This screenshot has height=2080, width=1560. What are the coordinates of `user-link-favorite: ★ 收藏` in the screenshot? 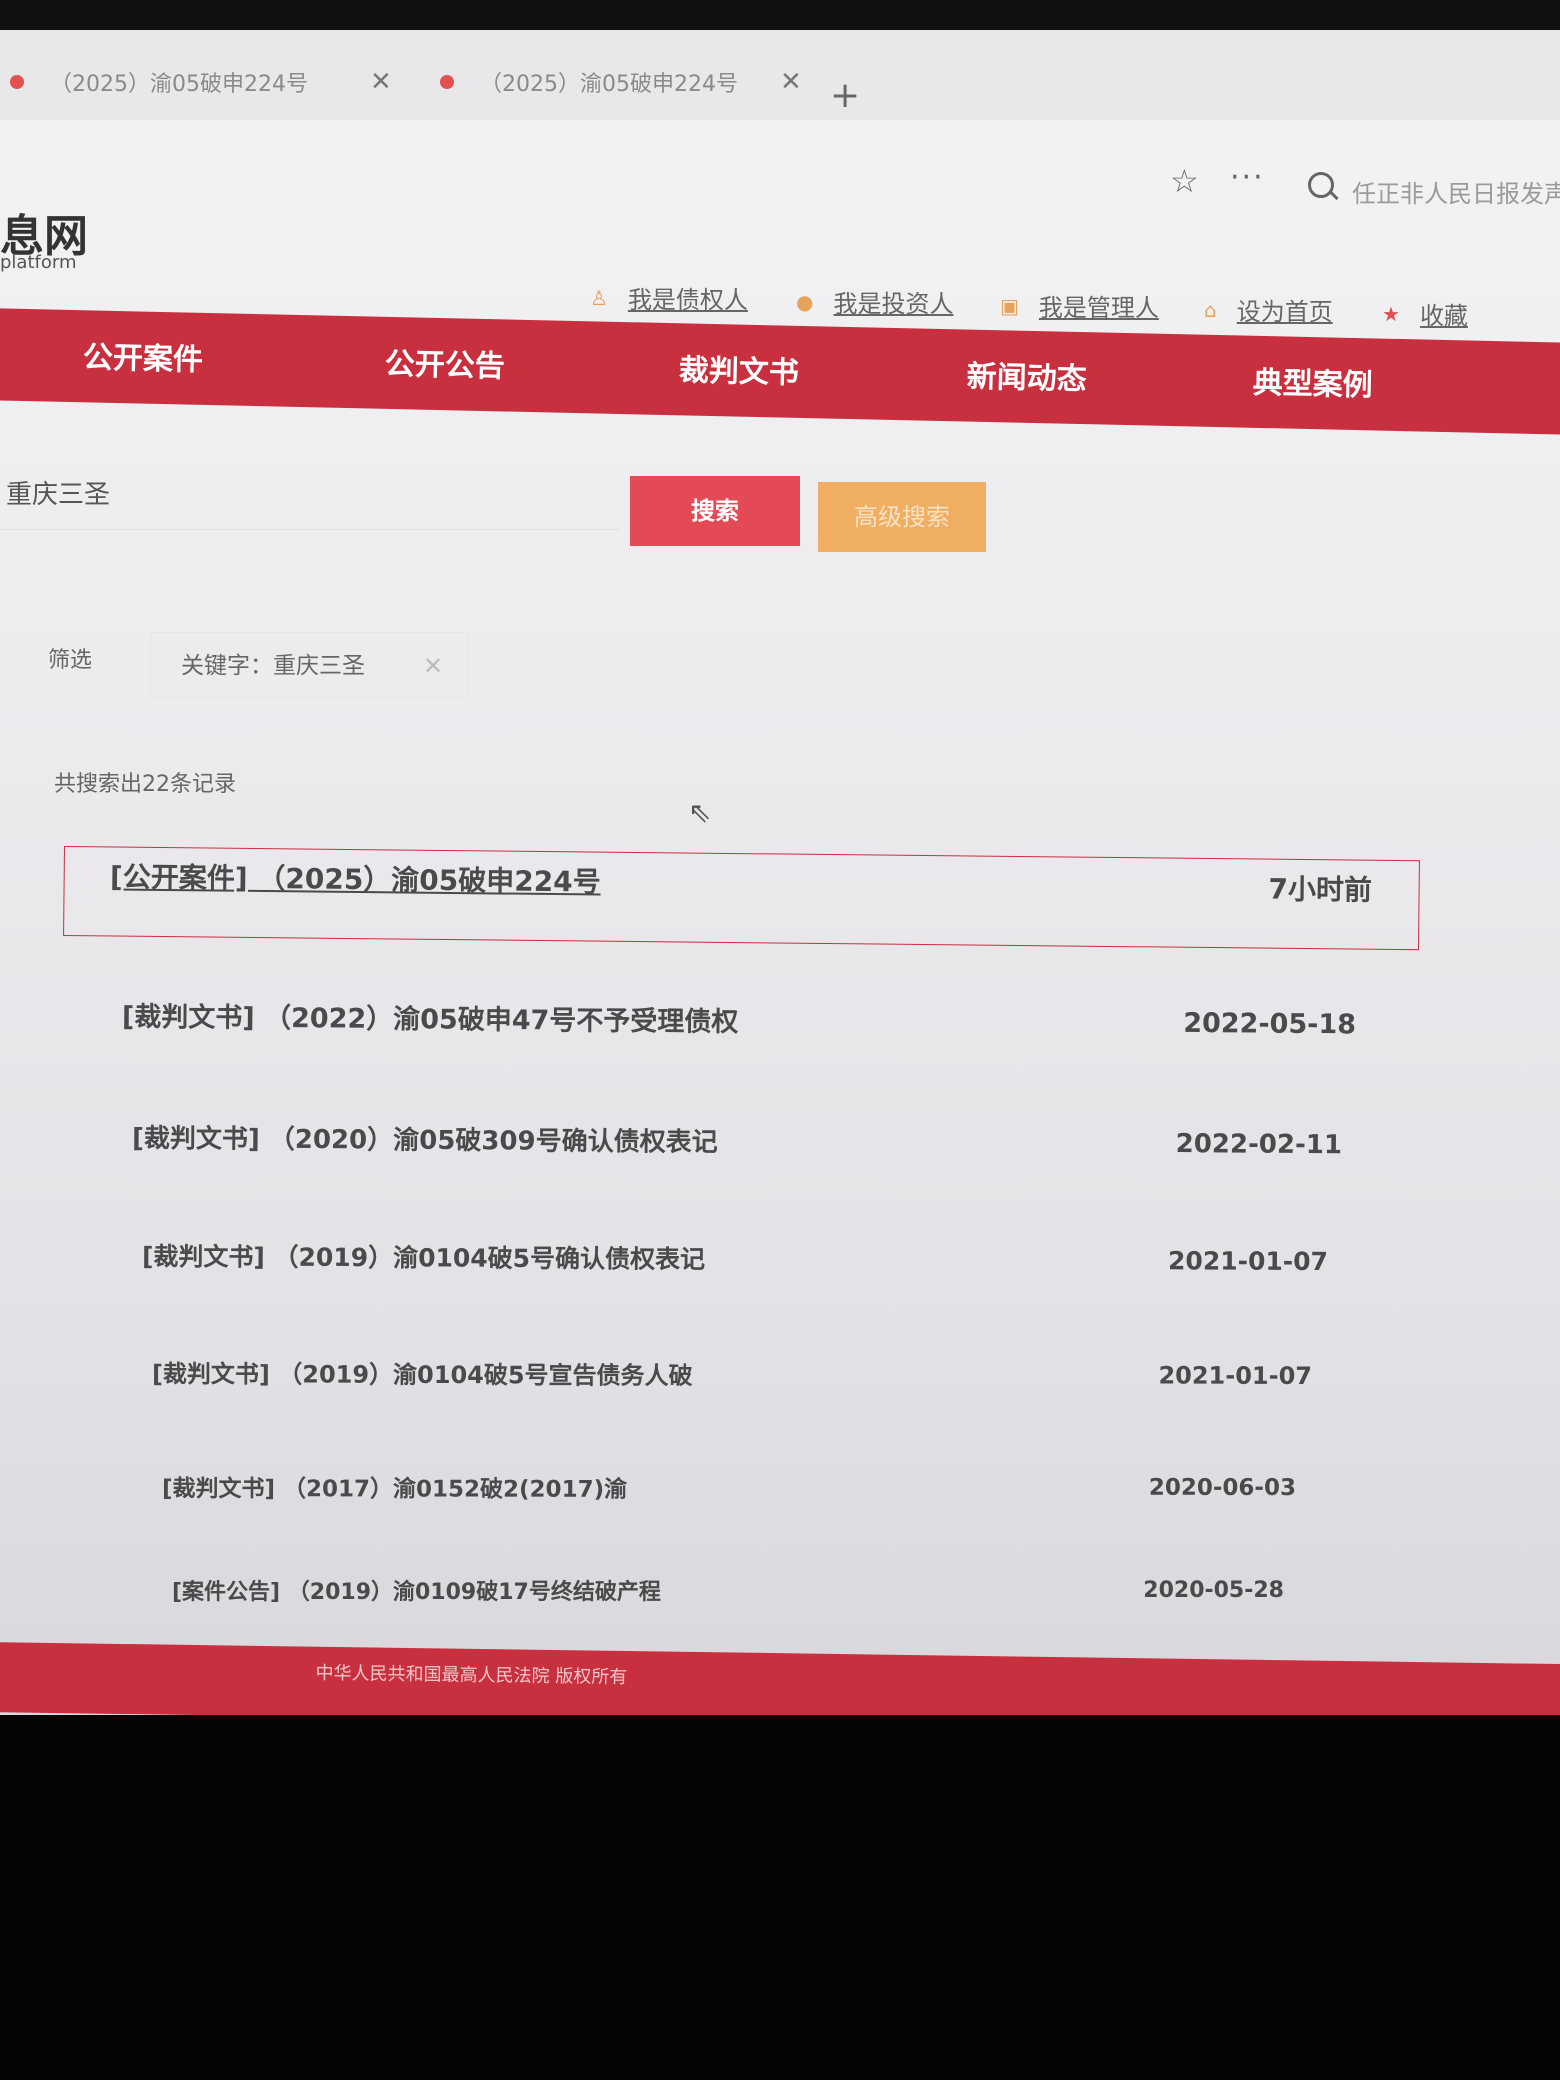 It's located at (1425, 313).